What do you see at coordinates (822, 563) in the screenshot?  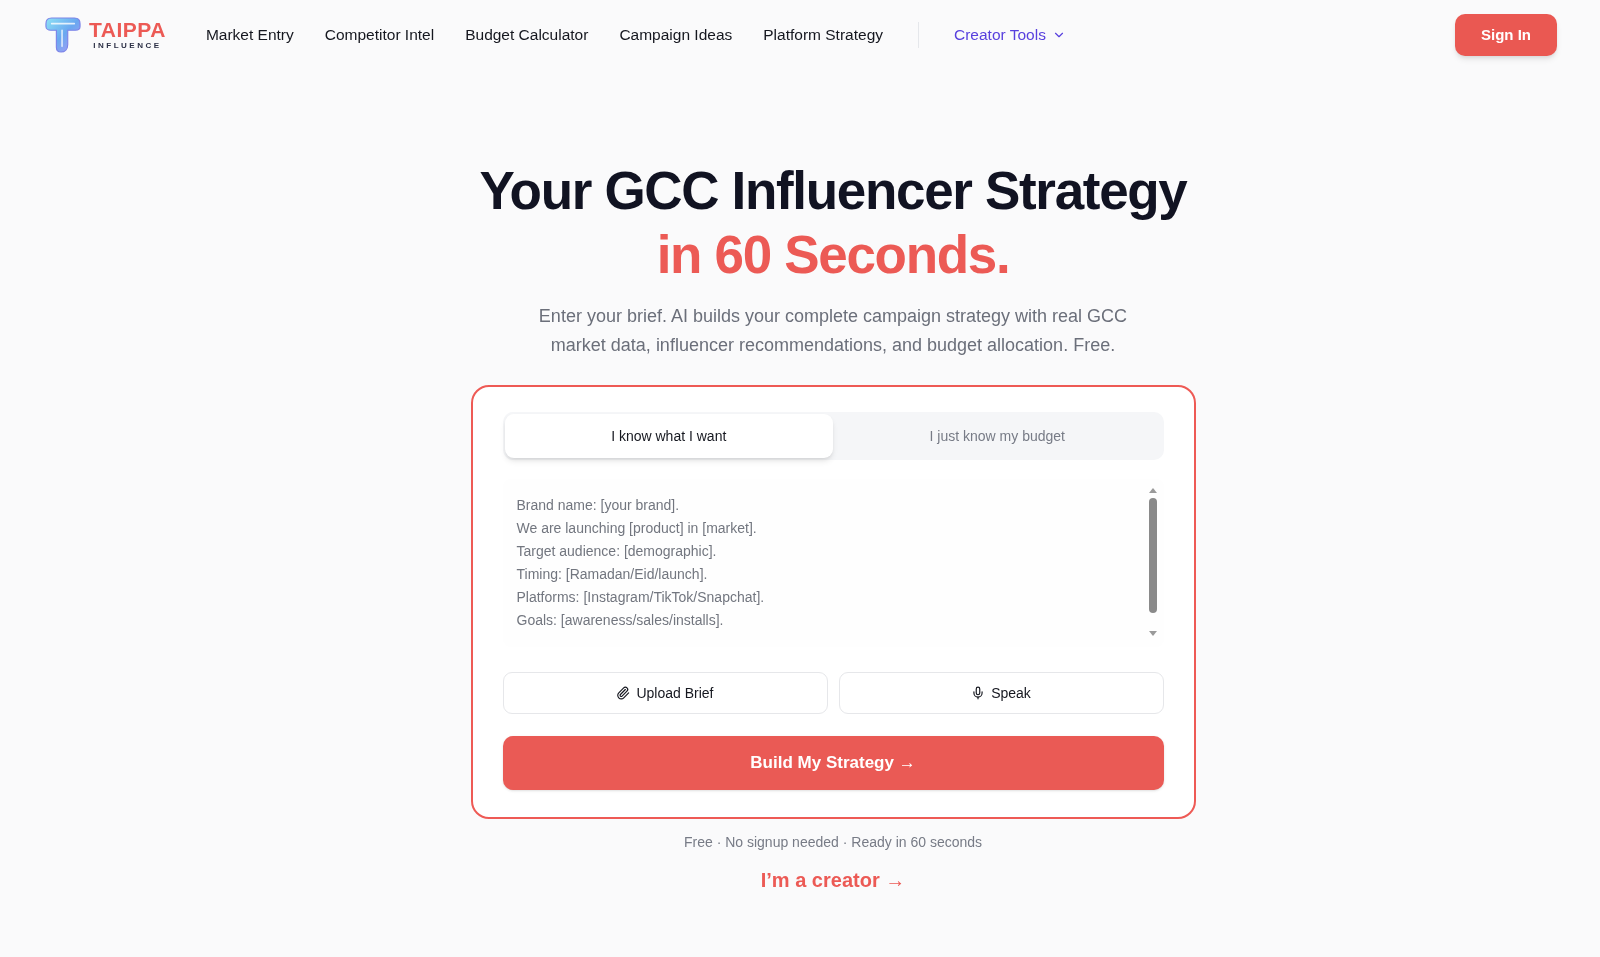 I see `brief-textarea: Brand name: [your brand]. We are launching [product] in [market]. Target audience: [demographic]. Timing: [Ramadan/Eid/launch]. Platforms: [Instagram/TikTok/Snapchat]. Goals: [awareness/sales/installs].` at bounding box center [822, 563].